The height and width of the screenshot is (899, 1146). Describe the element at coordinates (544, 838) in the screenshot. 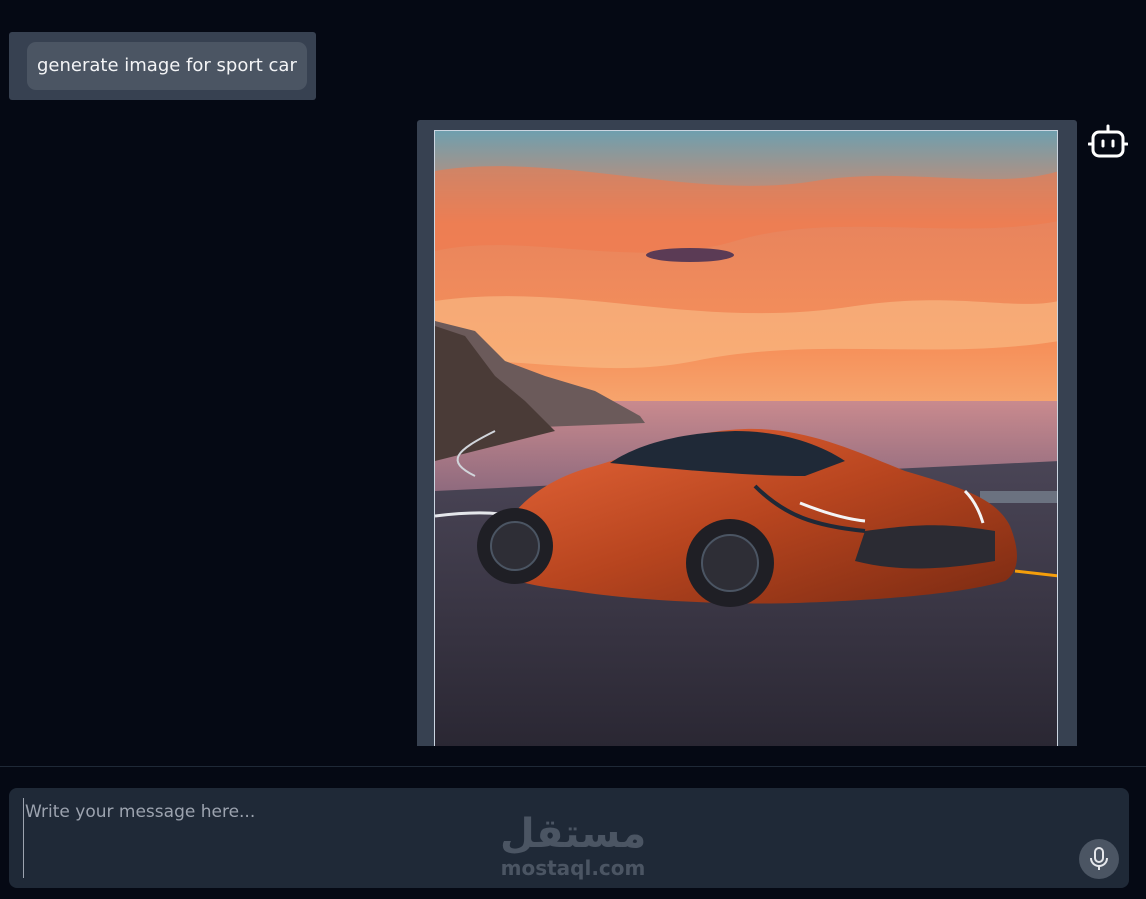

I see `message-input` at that location.